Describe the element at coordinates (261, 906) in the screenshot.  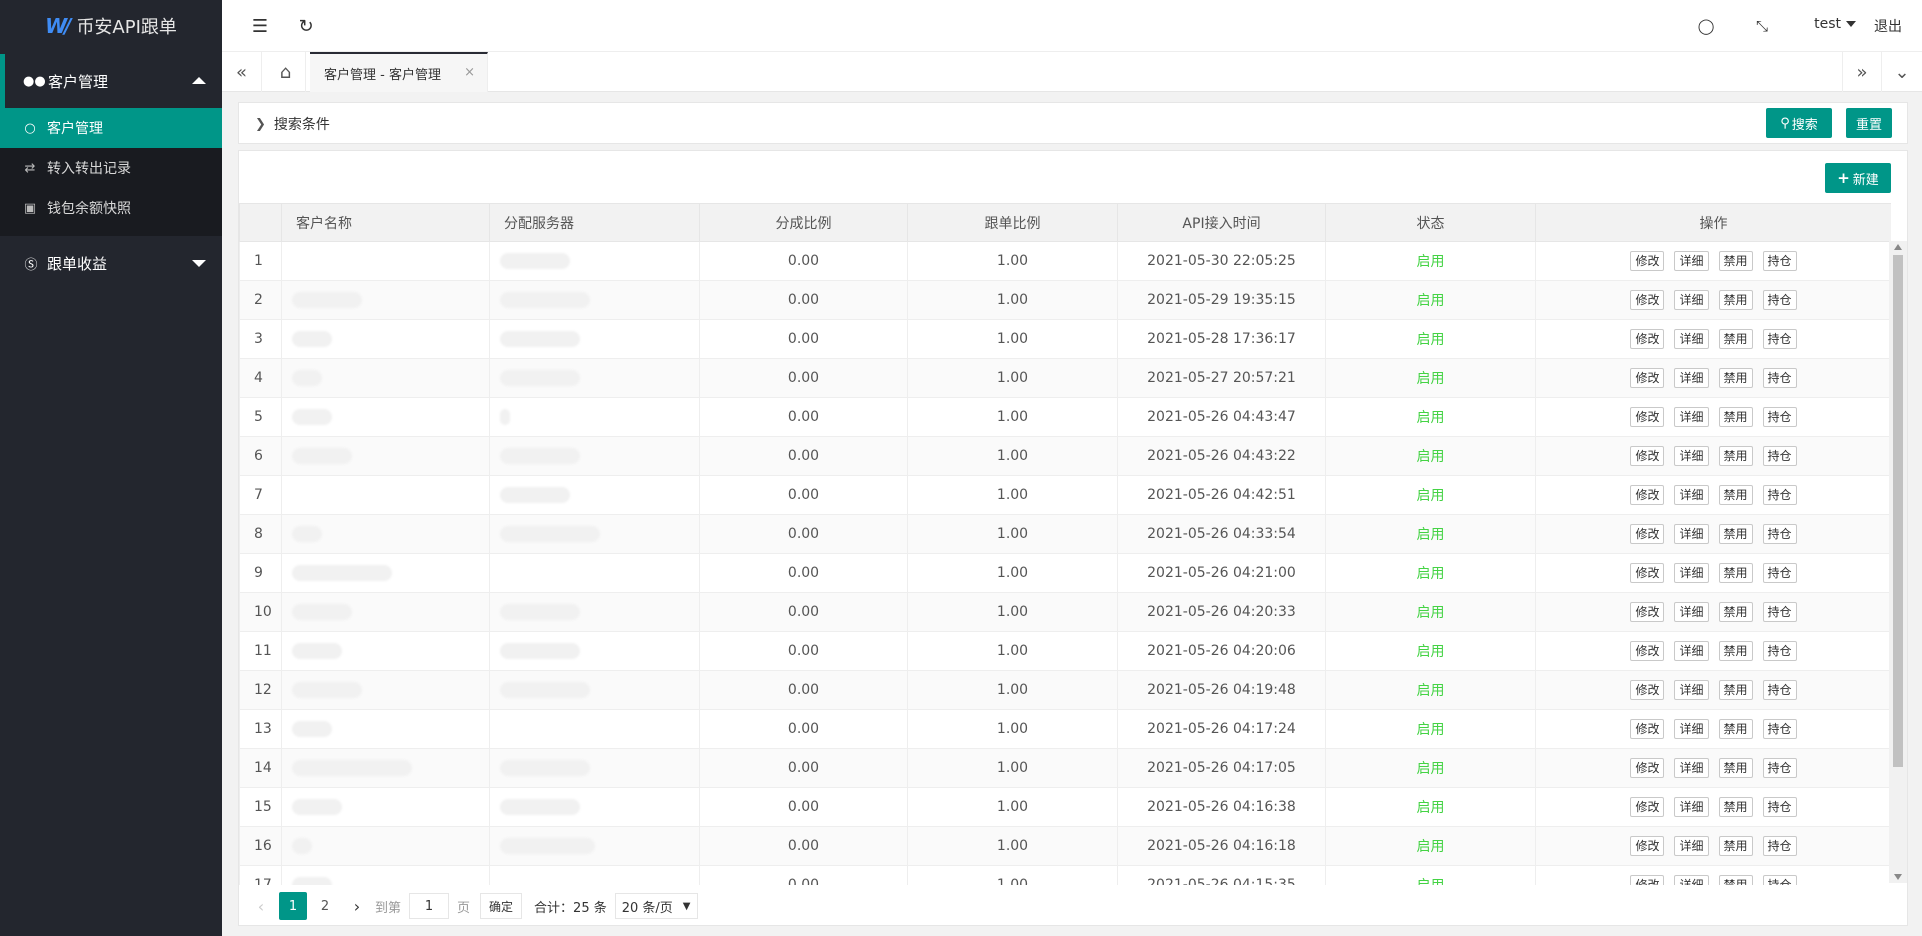
I see `prev-page-icon: ‹` at that location.